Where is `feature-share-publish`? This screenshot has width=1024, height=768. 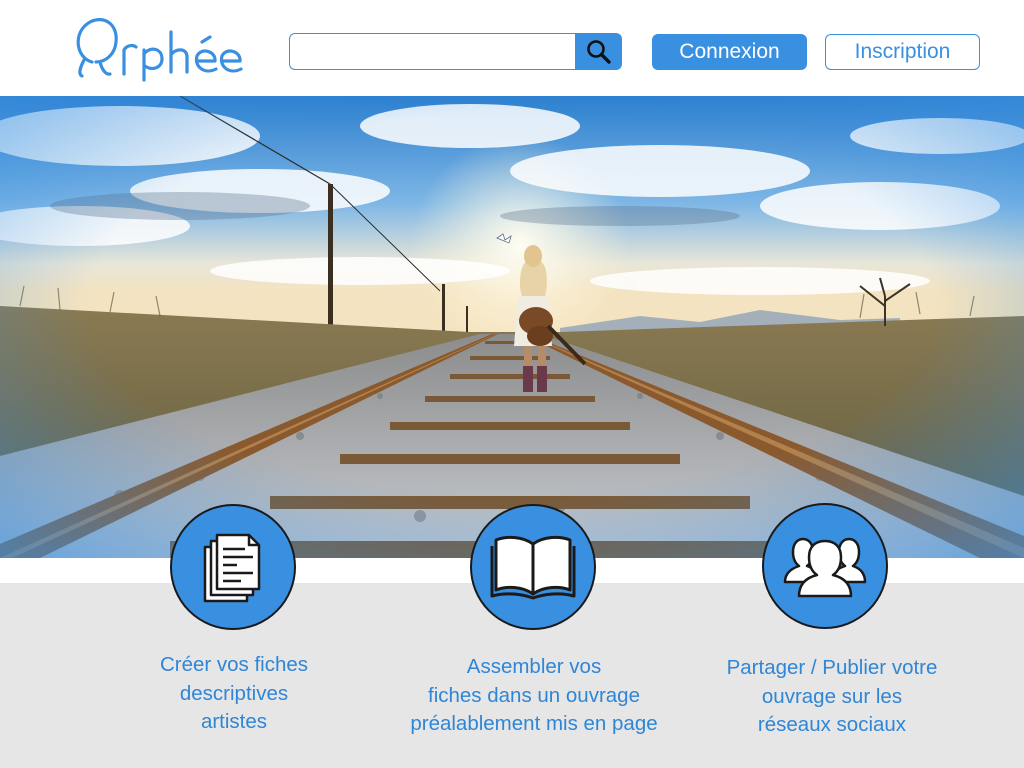 feature-share-publish is located at coordinates (825, 566).